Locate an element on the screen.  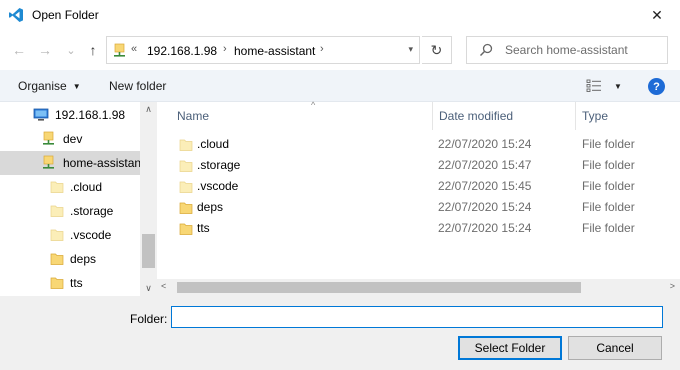
column-header-label: Name is located at coordinates (193, 116).